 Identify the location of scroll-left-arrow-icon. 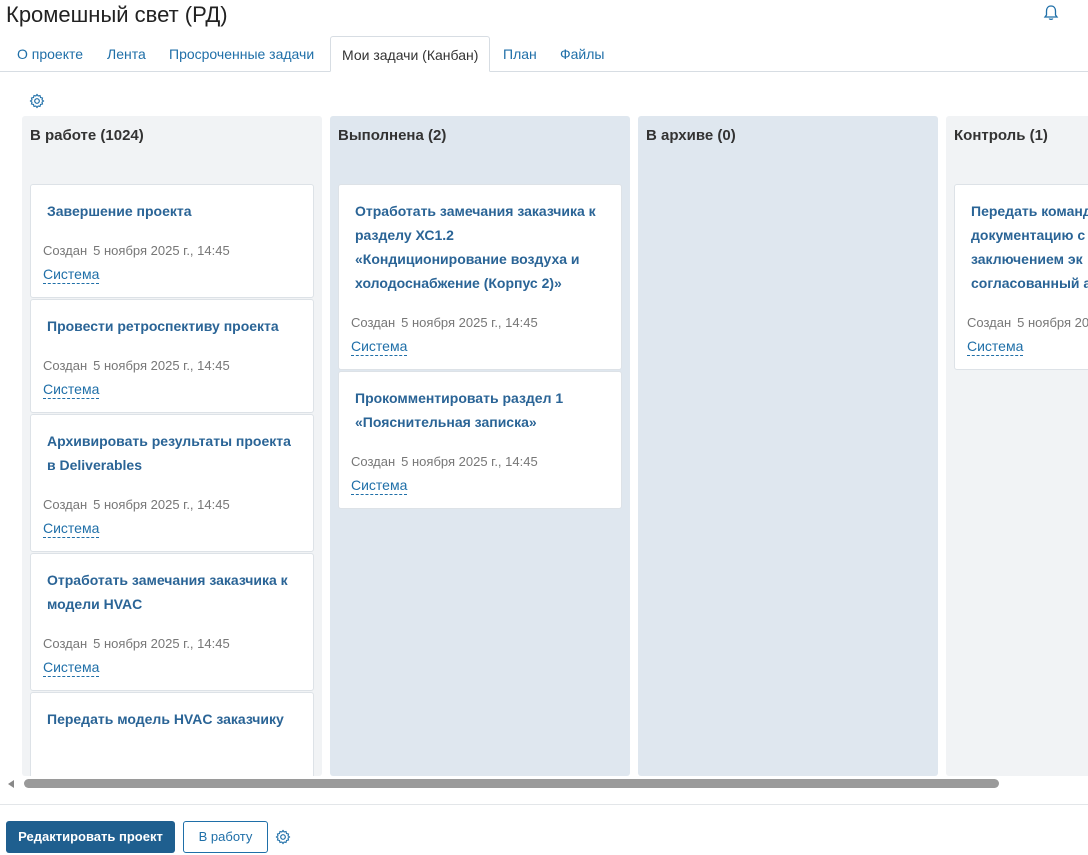
(11, 784).